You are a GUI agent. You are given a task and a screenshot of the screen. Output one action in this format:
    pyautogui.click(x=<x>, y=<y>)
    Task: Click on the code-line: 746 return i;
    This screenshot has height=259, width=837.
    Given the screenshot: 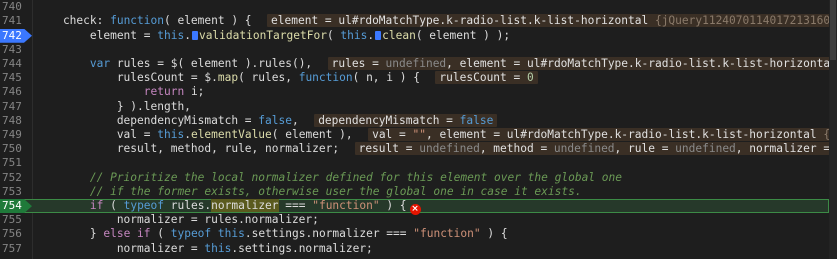 What is the action you would take?
    pyautogui.click(x=414, y=92)
    